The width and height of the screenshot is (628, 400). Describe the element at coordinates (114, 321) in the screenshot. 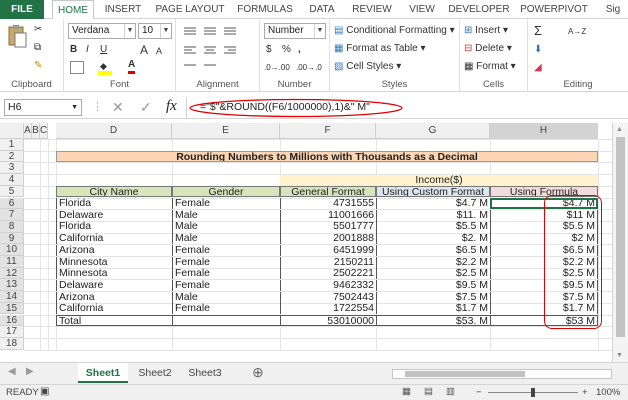

I see `total-cell: Total` at that location.